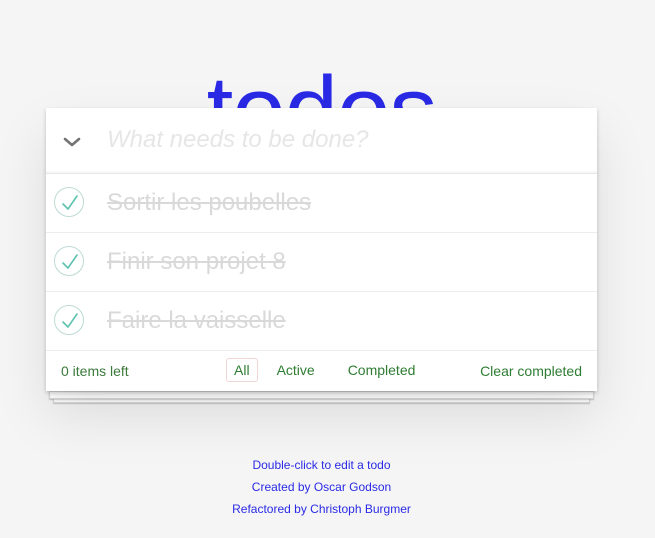  What do you see at coordinates (321, 509) in the screenshot?
I see `info-refactored-by: Refactored by Christoph Burgmer` at bounding box center [321, 509].